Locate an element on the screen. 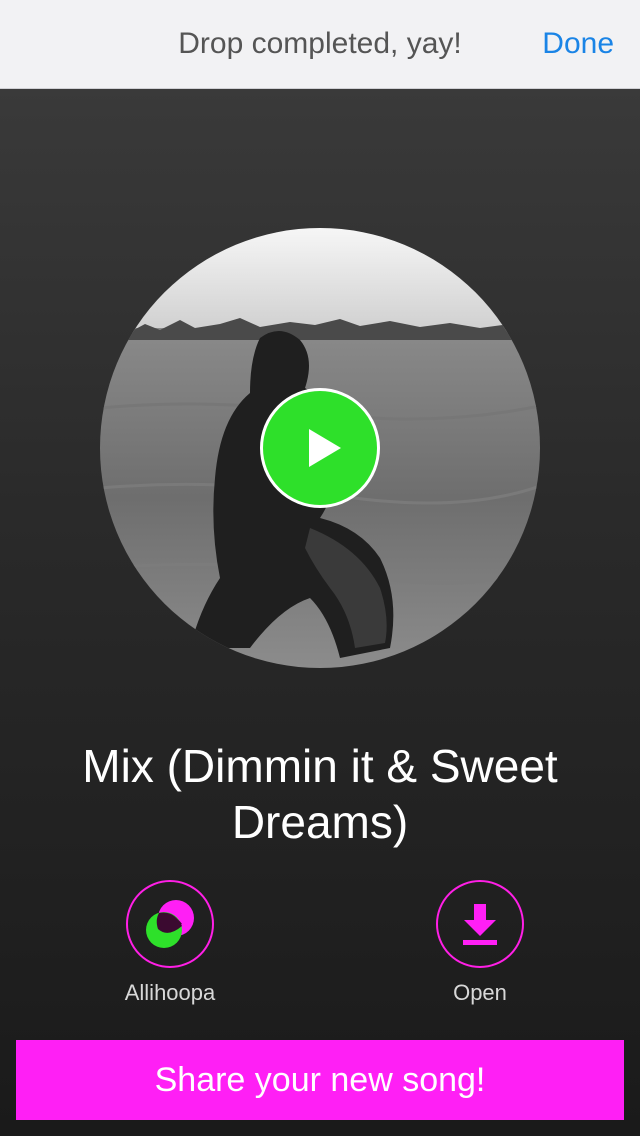 The width and height of the screenshot is (640, 1136). allihoopa-ring is located at coordinates (170, 924).